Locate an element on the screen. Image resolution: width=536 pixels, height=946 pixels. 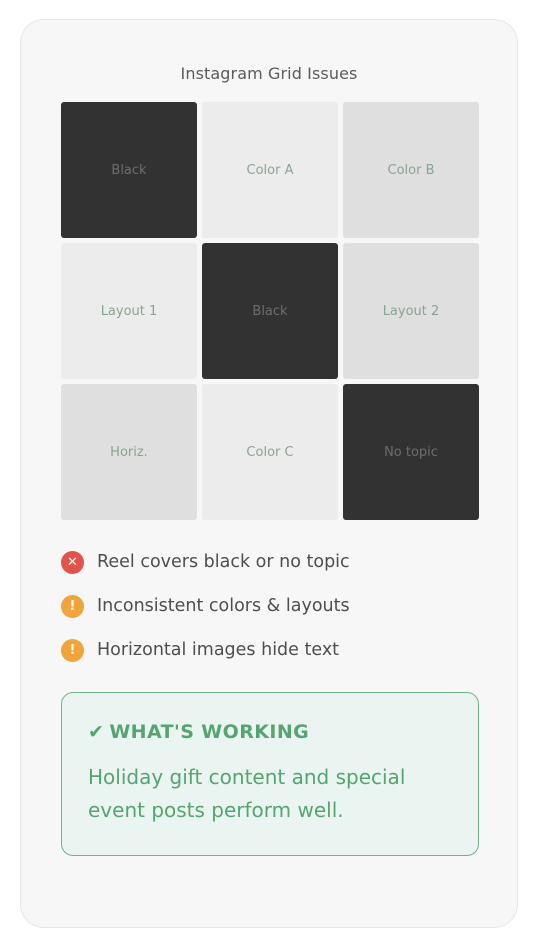
issue-item: ✕ Reel covers black or no topic is located at coordinates (270, 562).